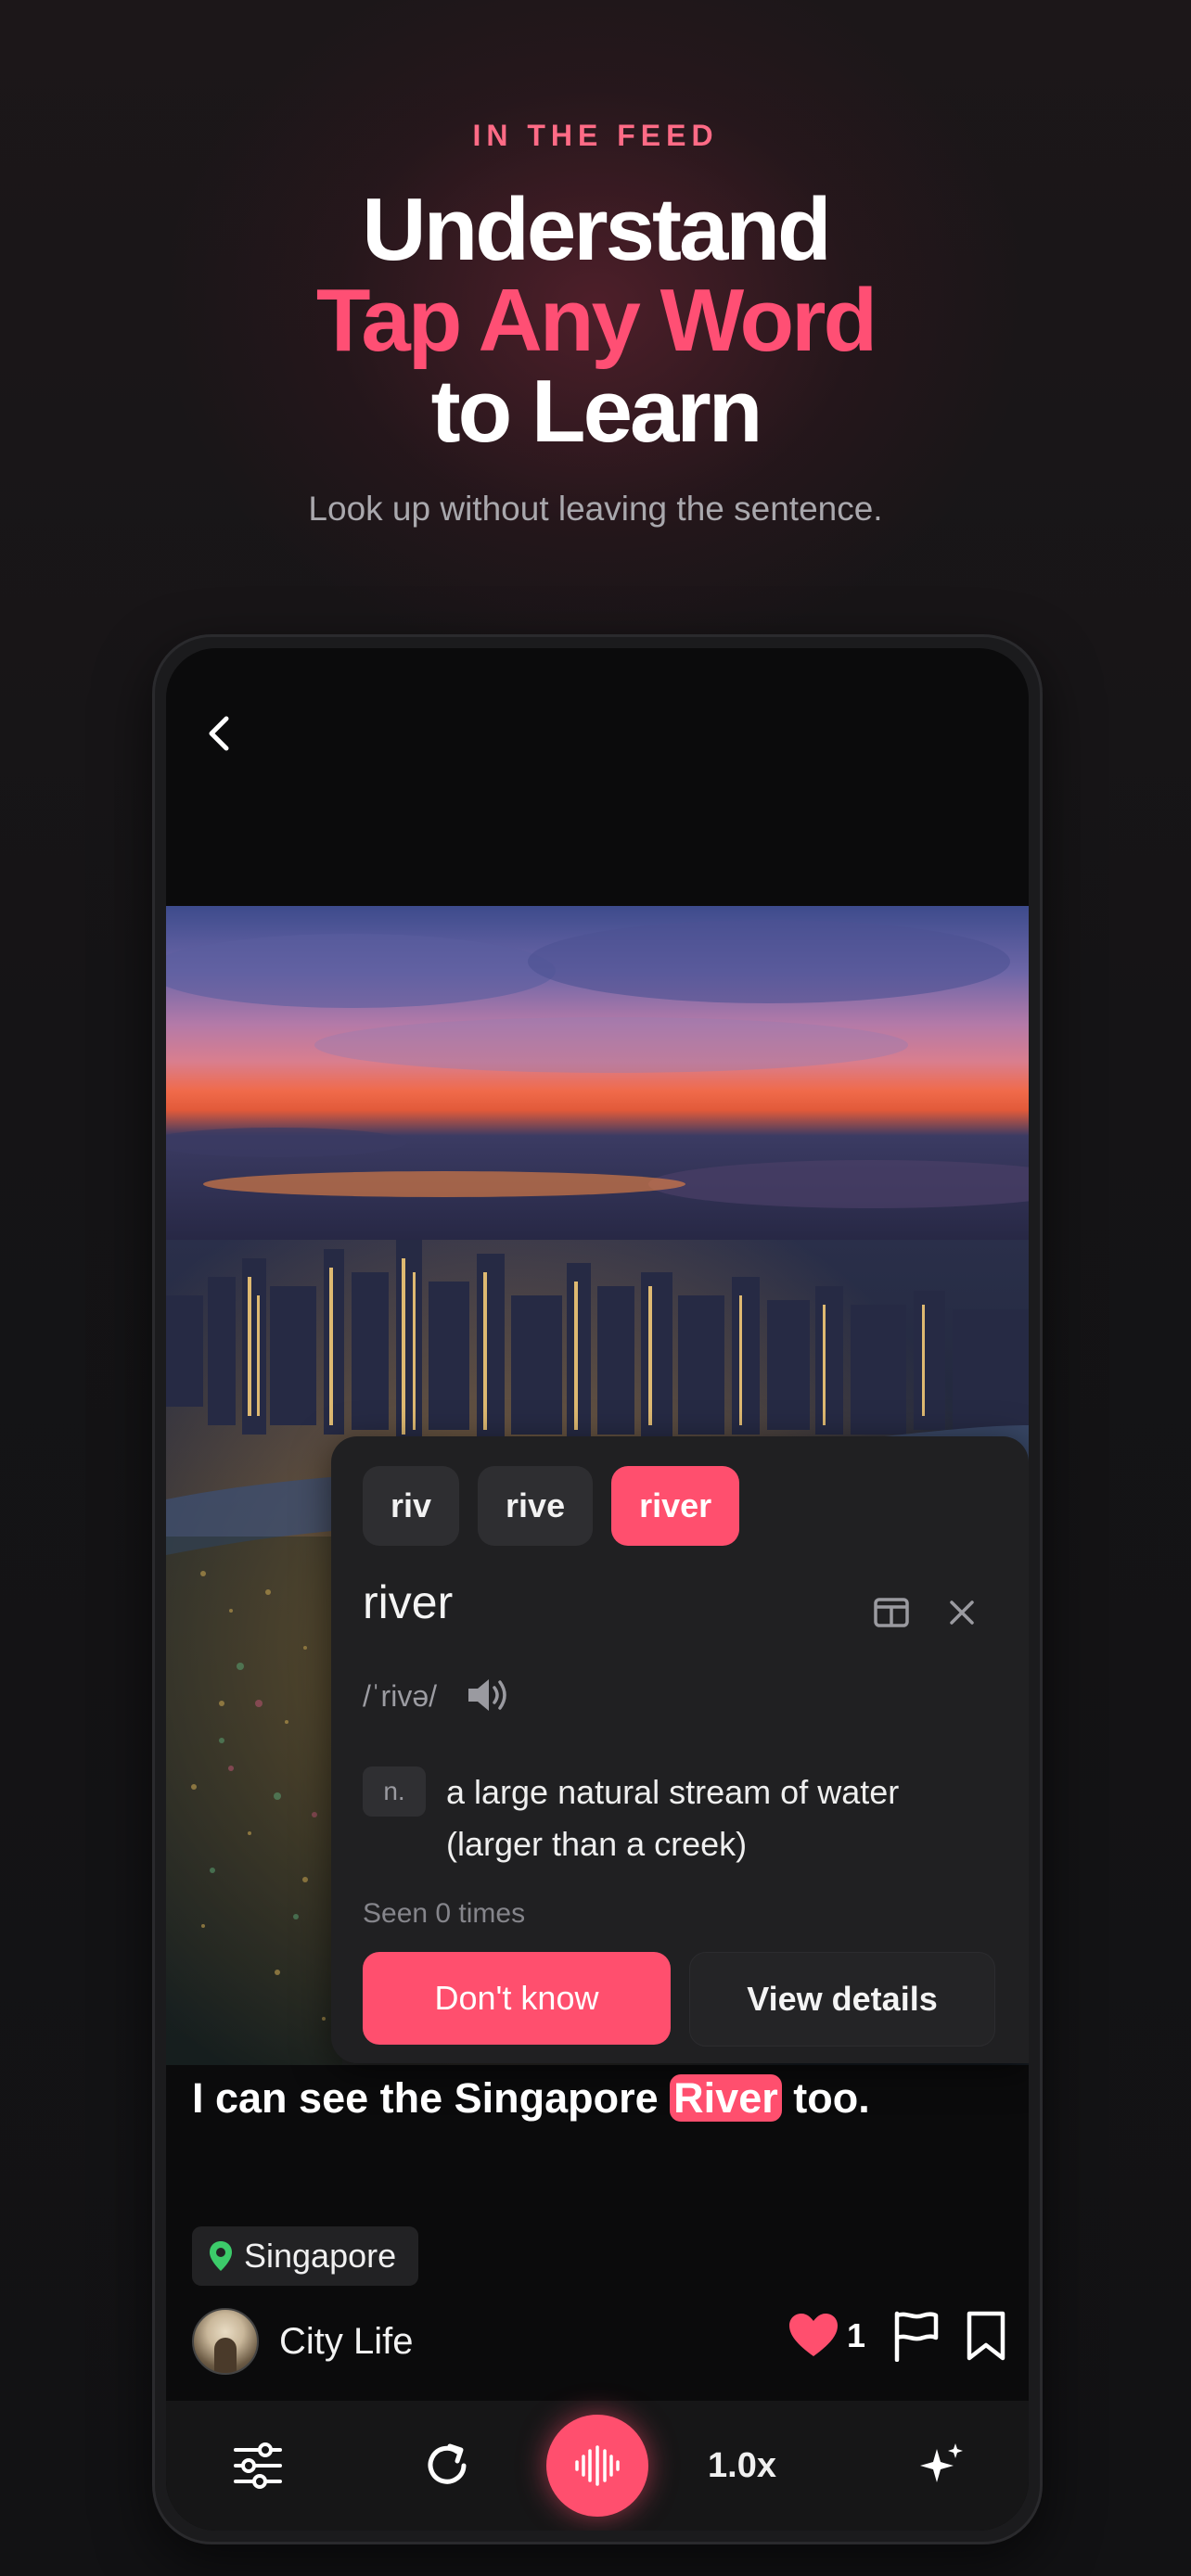  What do you see at coordinates (986, 2336) in the screenshot?
I see `bookmark-icon` at bounding box center [986, 2336].